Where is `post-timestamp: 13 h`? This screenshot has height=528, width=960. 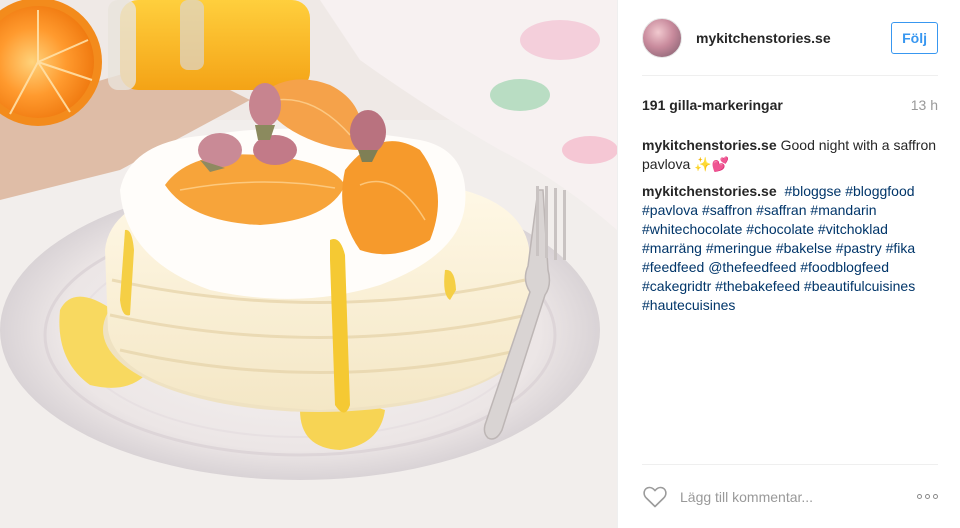
post-timestamp: 13 h is located at coordinates (924, 105).